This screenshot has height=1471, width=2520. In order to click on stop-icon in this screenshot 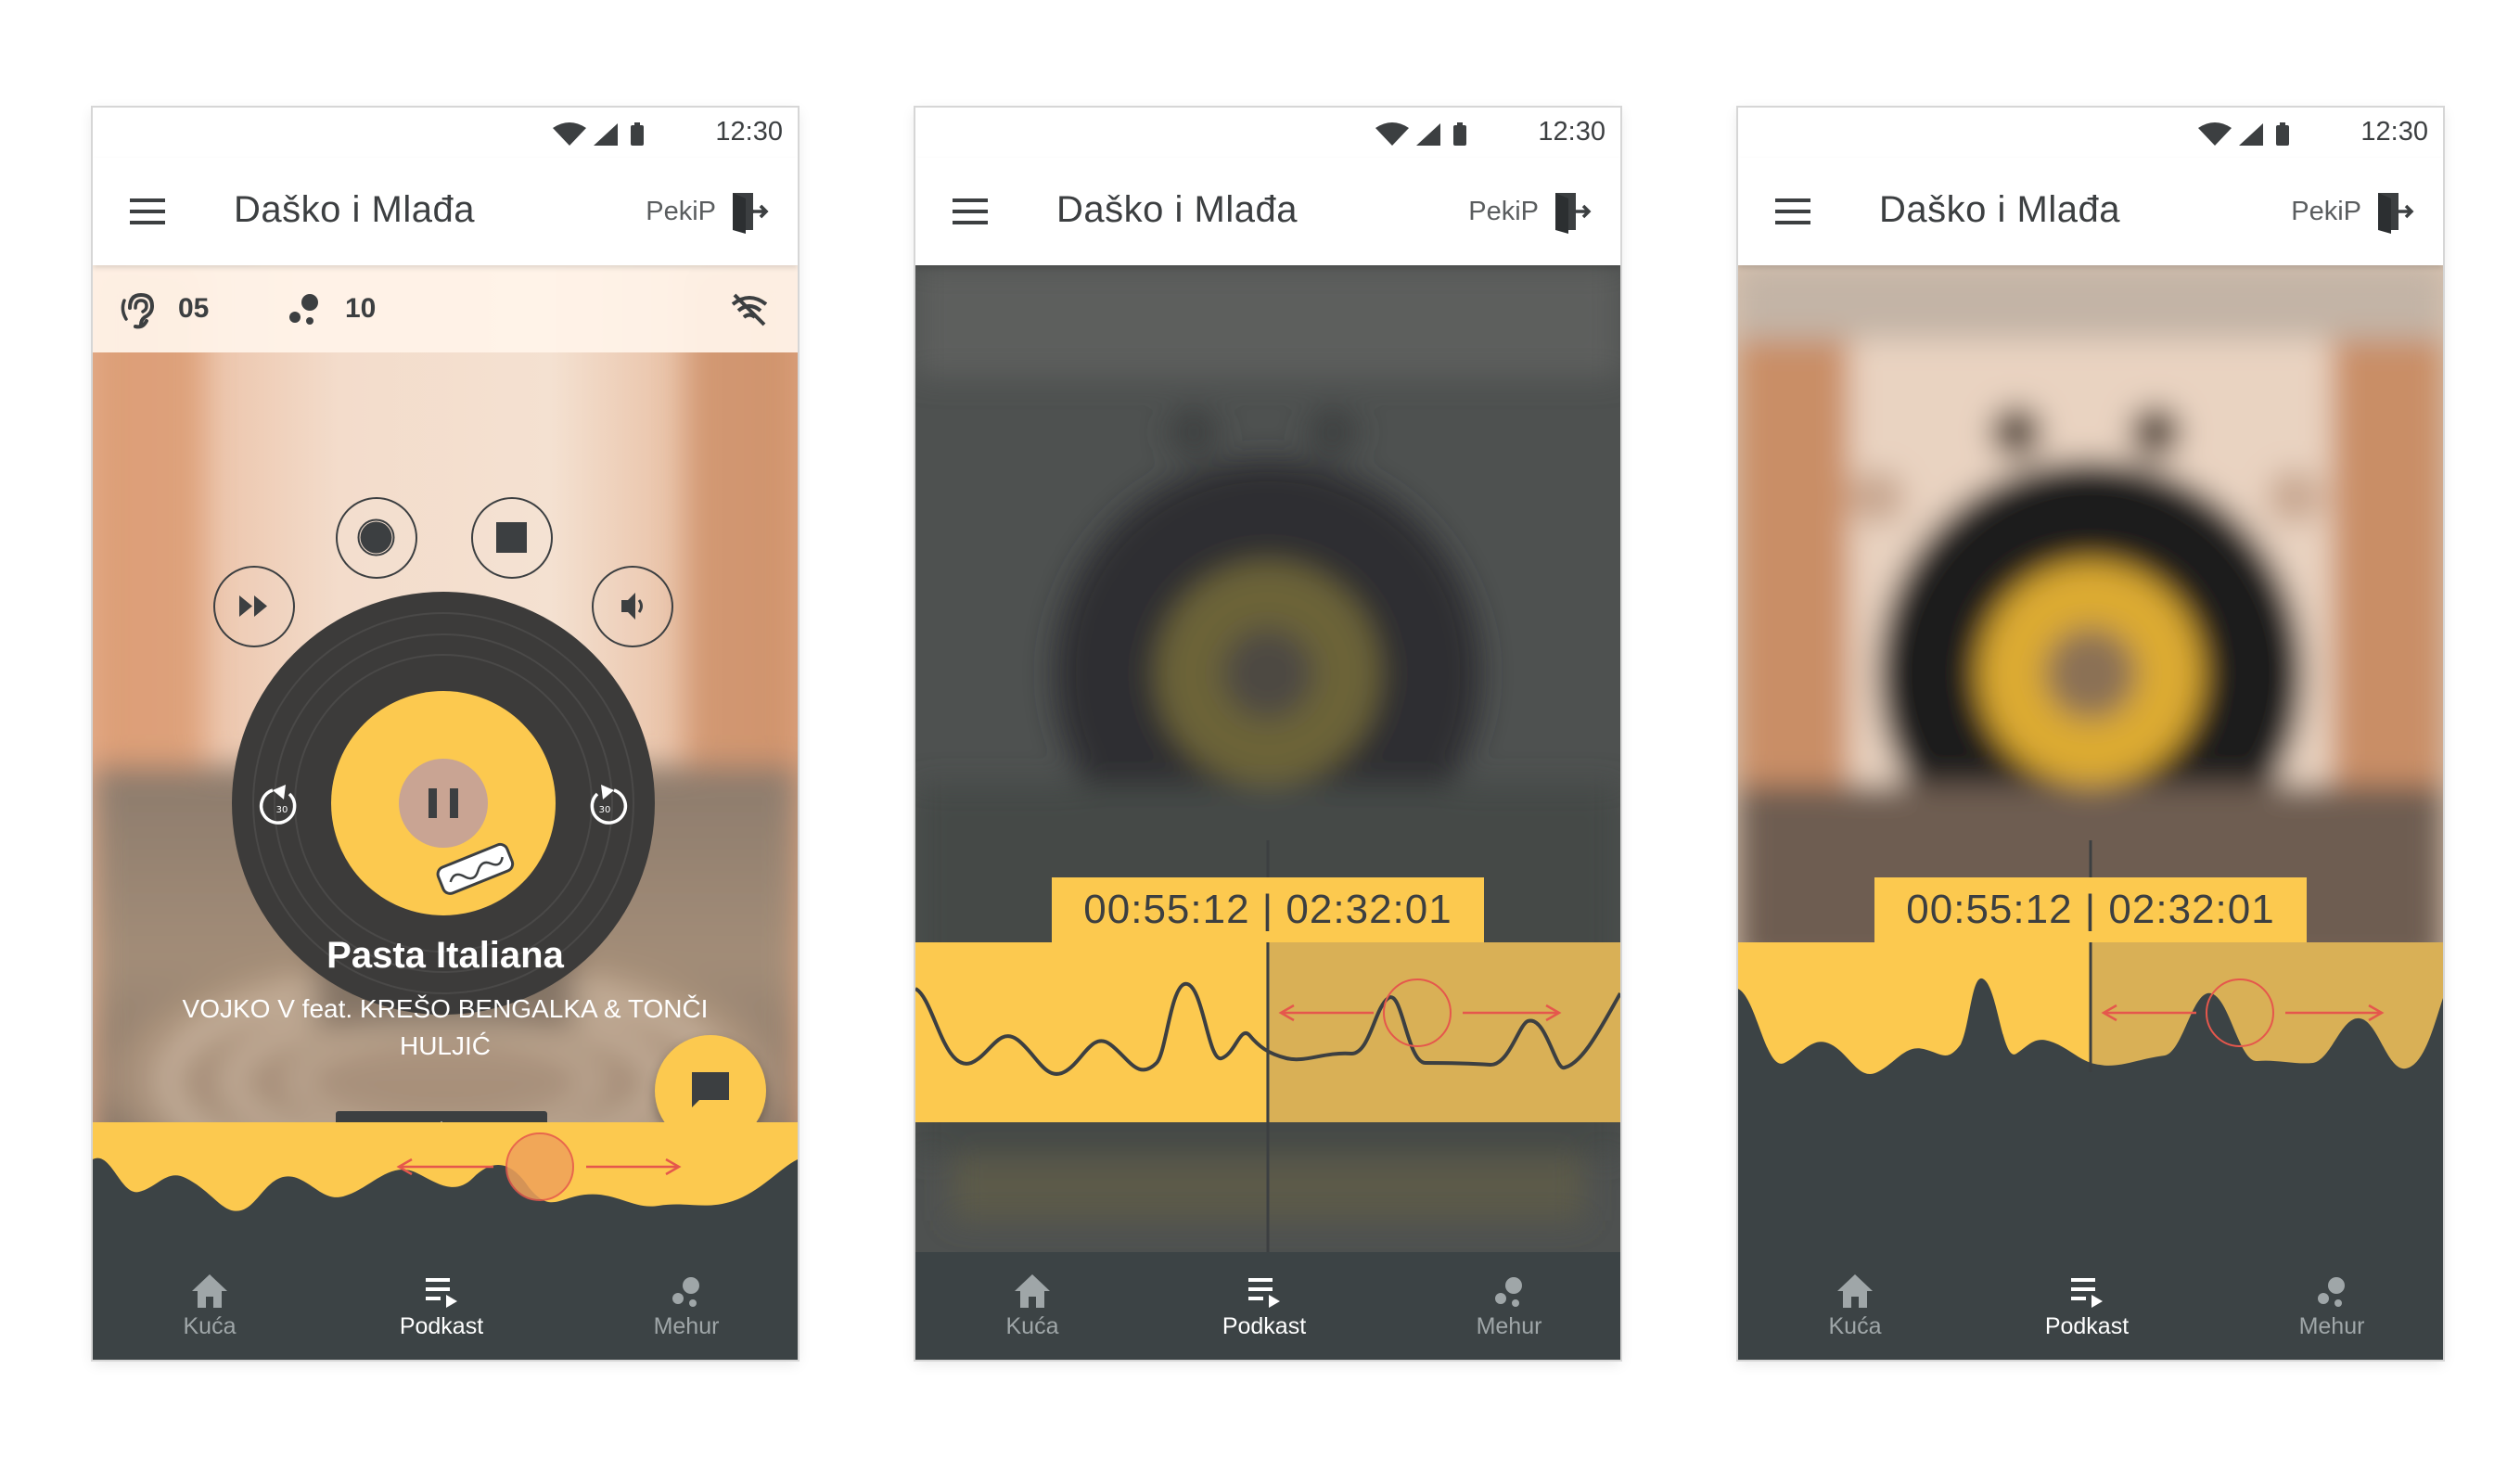, I will do `click(511, 537)`.